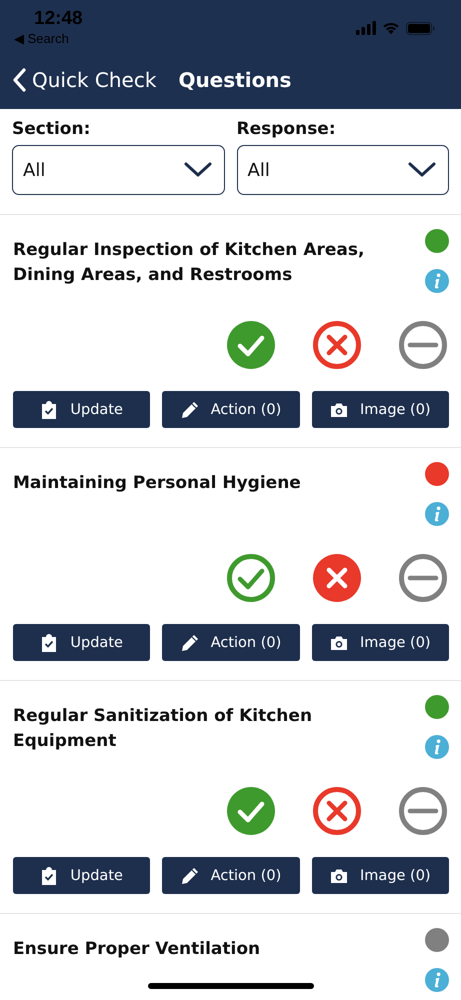 Image resolution: width=461 pixels, height=1000 pixels. I want to click on chevron-left-icon, so click(19, 80).